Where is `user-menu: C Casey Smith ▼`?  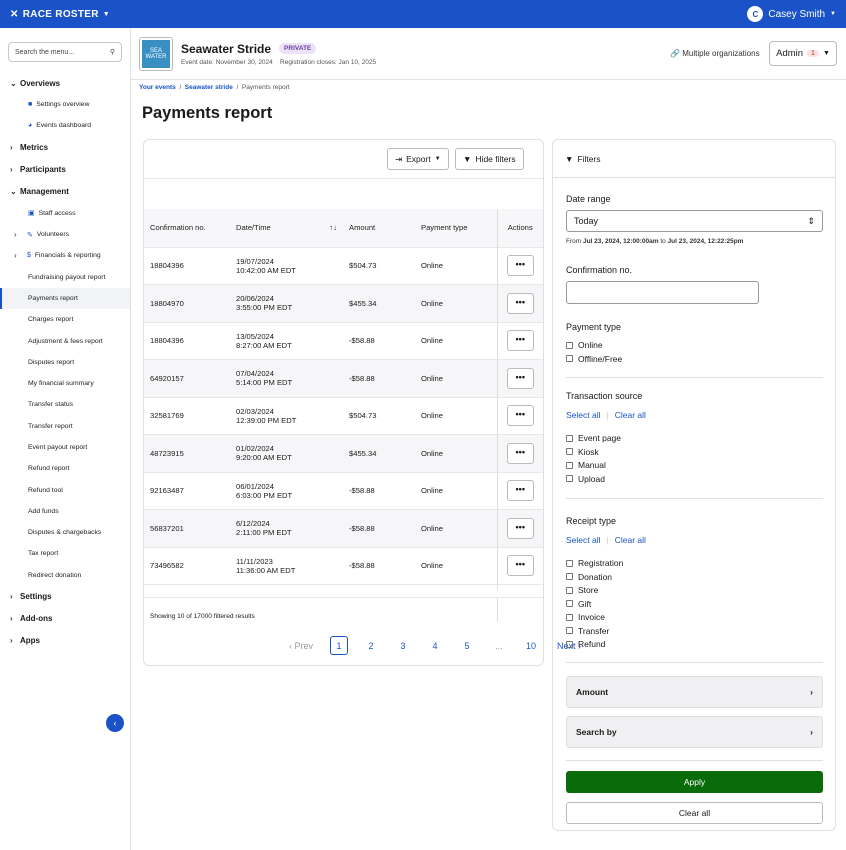 user-menu: C Casey Smith ▼ is located at coordinates (791, 14).